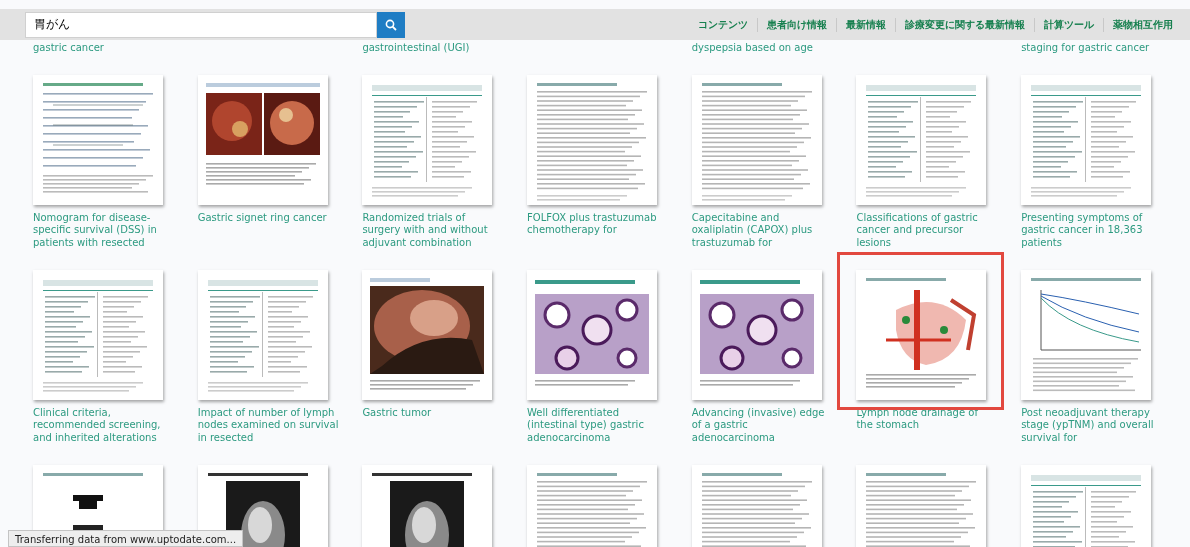 Image resolution: width=1190 pixels, height=547 pixels. What do you see at coordinates (433, 48) in the screenshot?
I see `figure-caption: gastrointestinal (UGI)` at bounding box center [433, 48].